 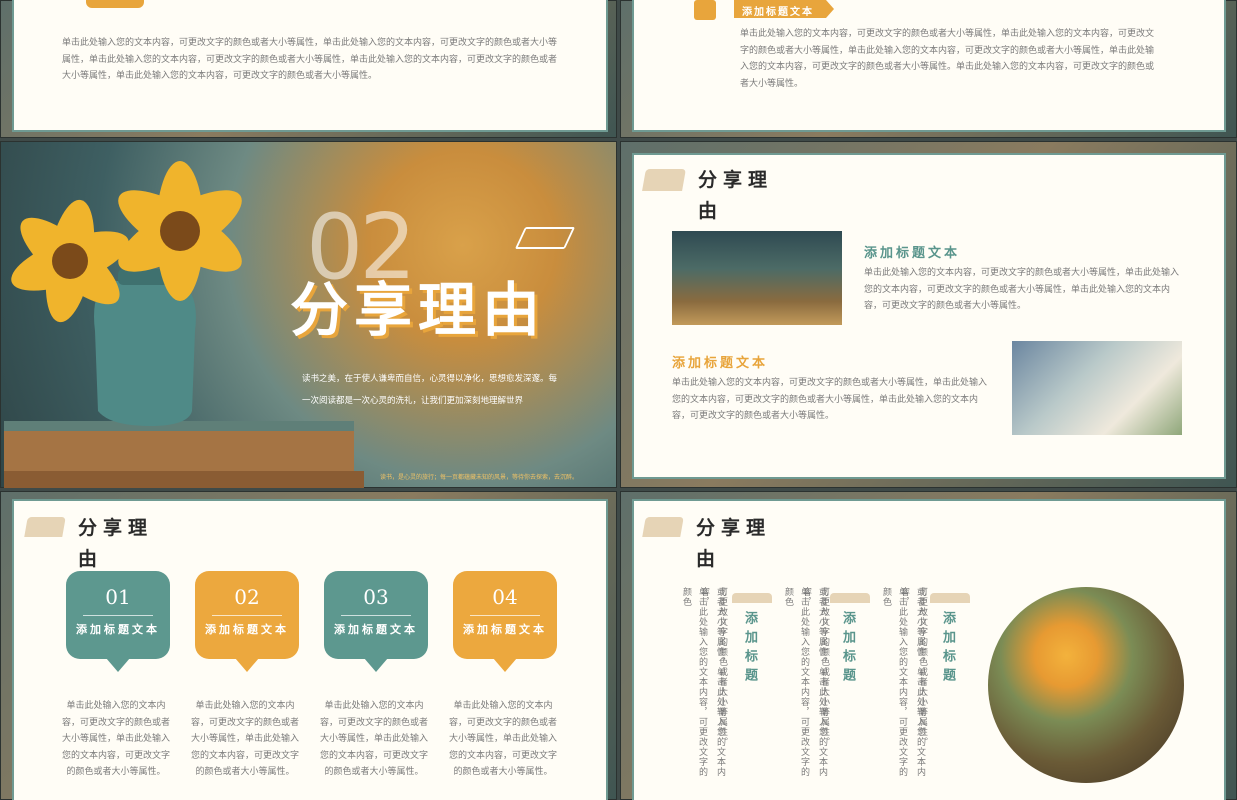 What do you see at coordinates (418, 310) in the screenshot?
I see `slide-title: 分享理由` at bounding box center [418, 310].